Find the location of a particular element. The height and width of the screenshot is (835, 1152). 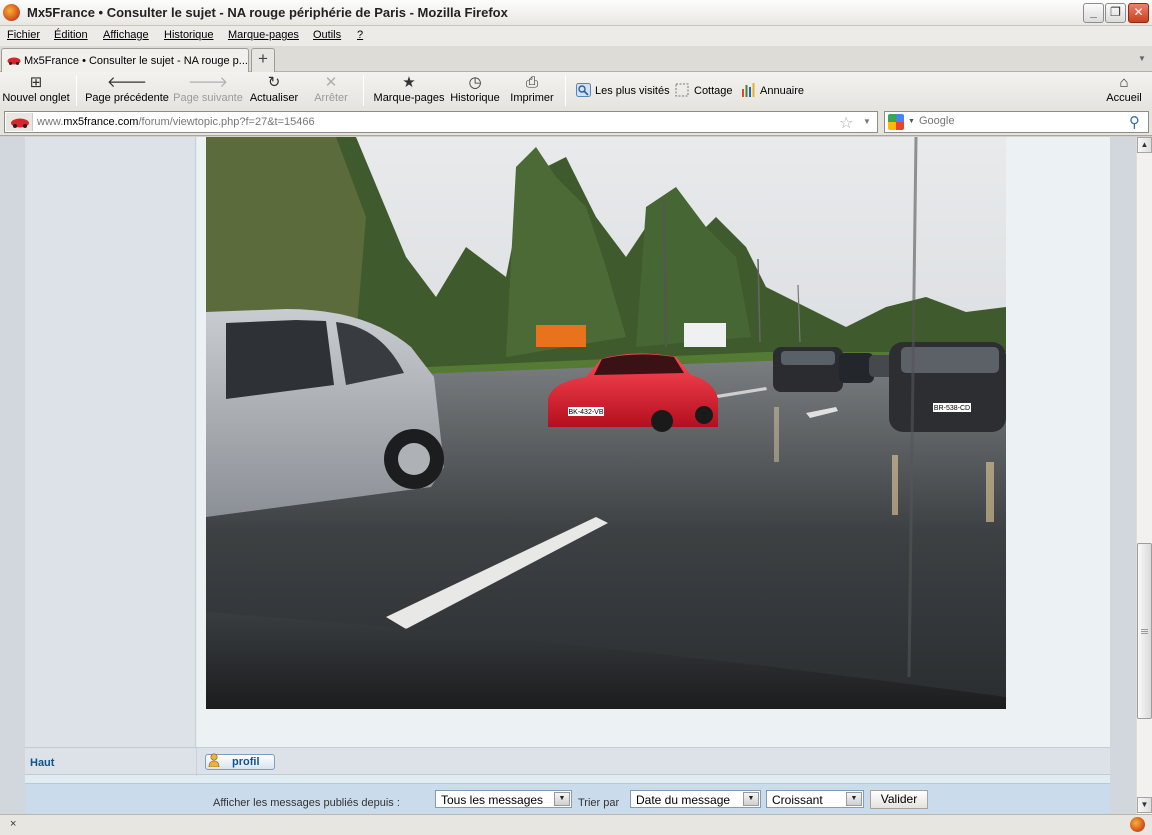

menu-edition: Édition is located at coordinates (71, 35).